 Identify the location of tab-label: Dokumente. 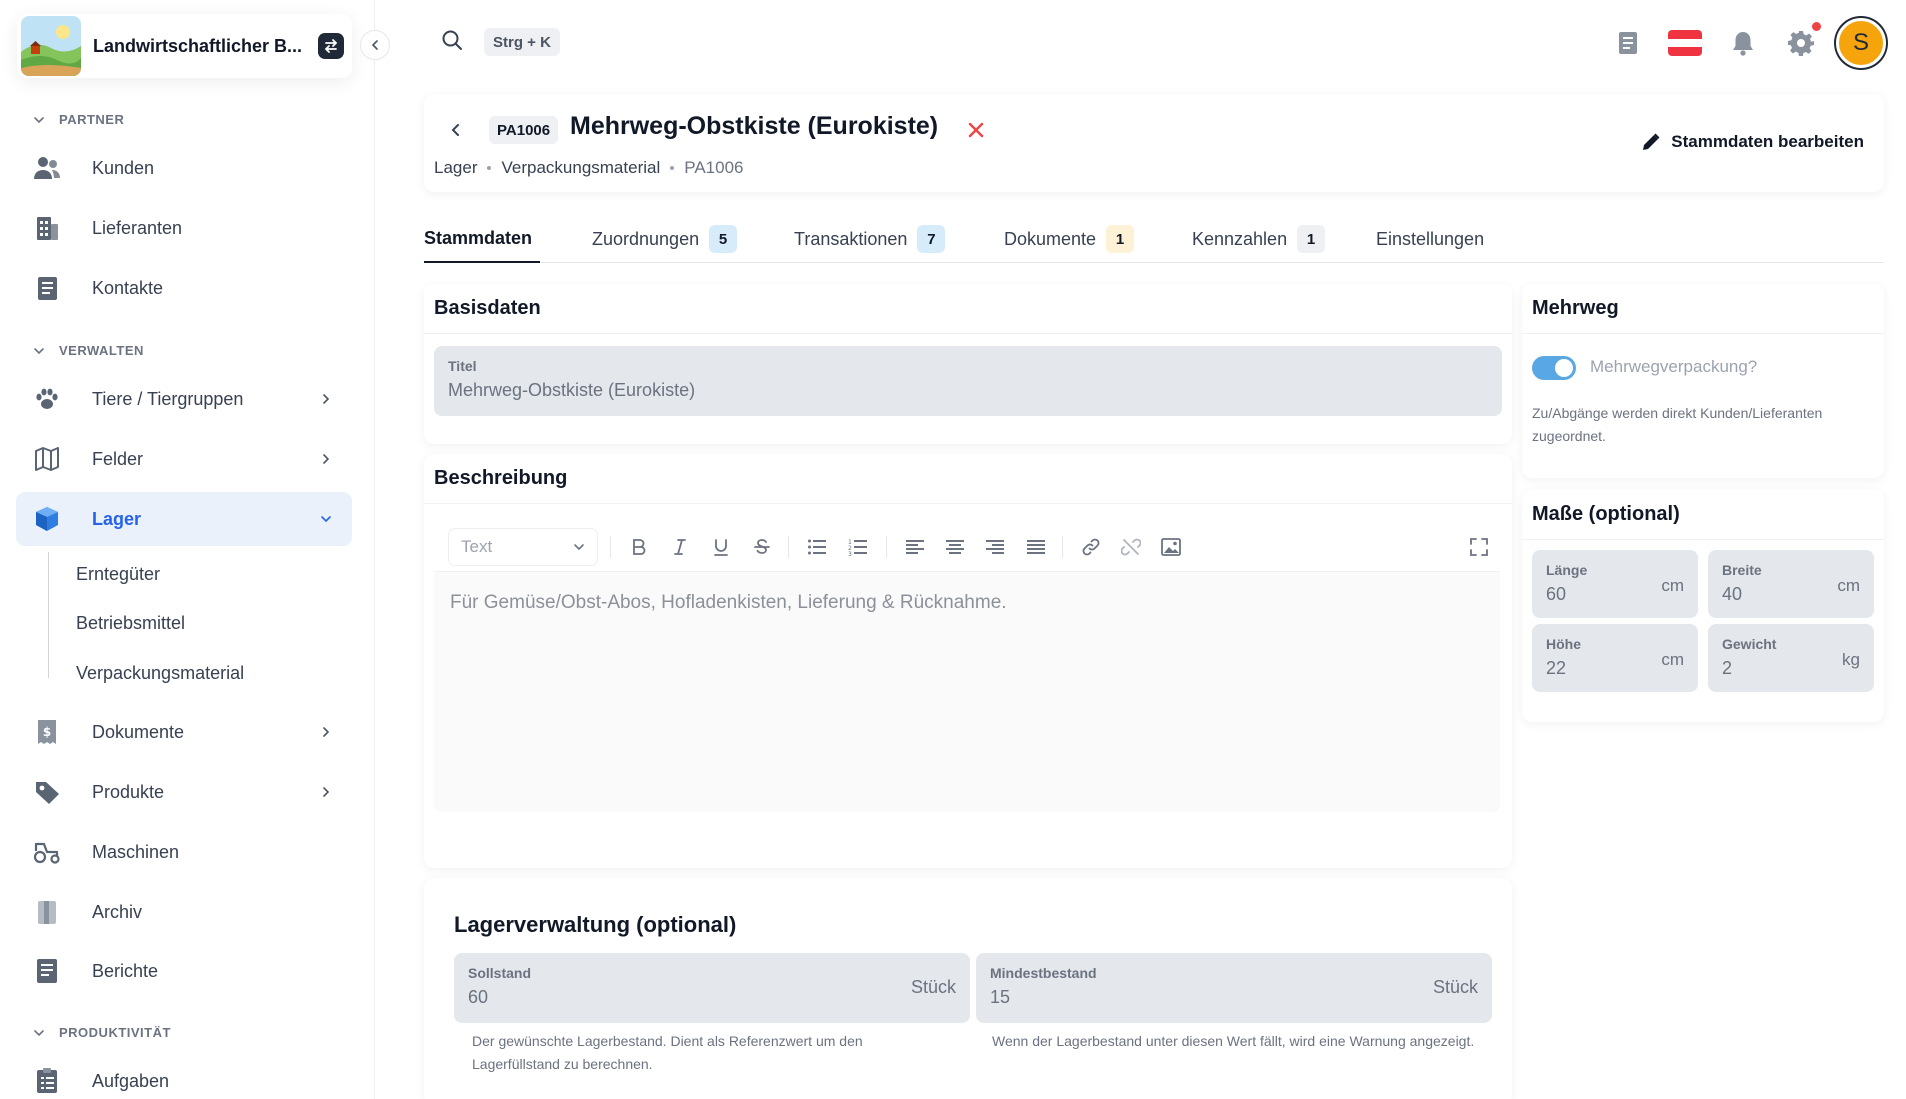
(1050, 238).